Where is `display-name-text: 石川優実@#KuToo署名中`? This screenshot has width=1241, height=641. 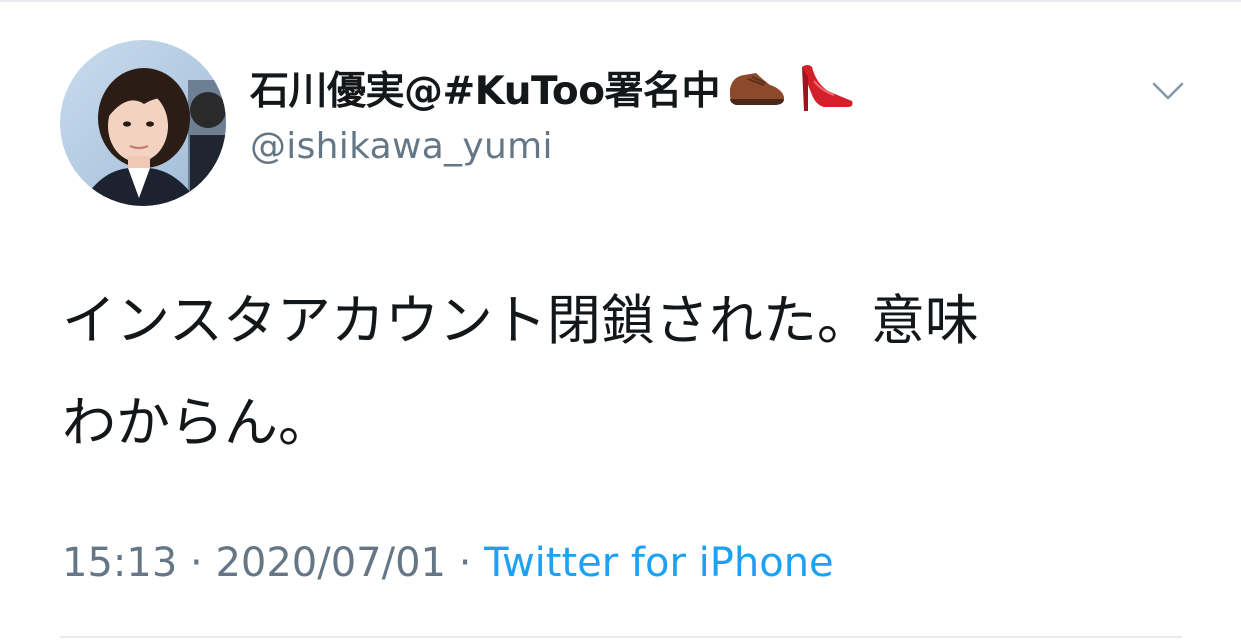
display-name-text: 石川優実@#KuToo署名中 is located at coordinates (485, 91).